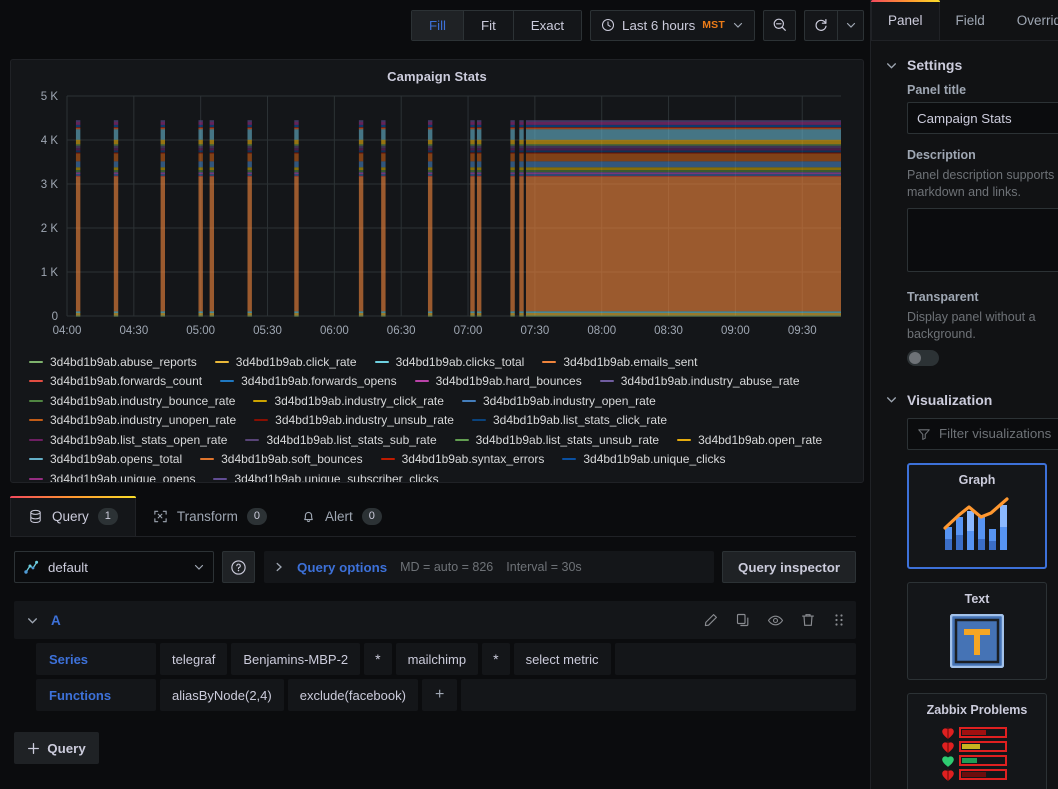  I want to click on series-segment-0: telegraf, so click(194, 659).